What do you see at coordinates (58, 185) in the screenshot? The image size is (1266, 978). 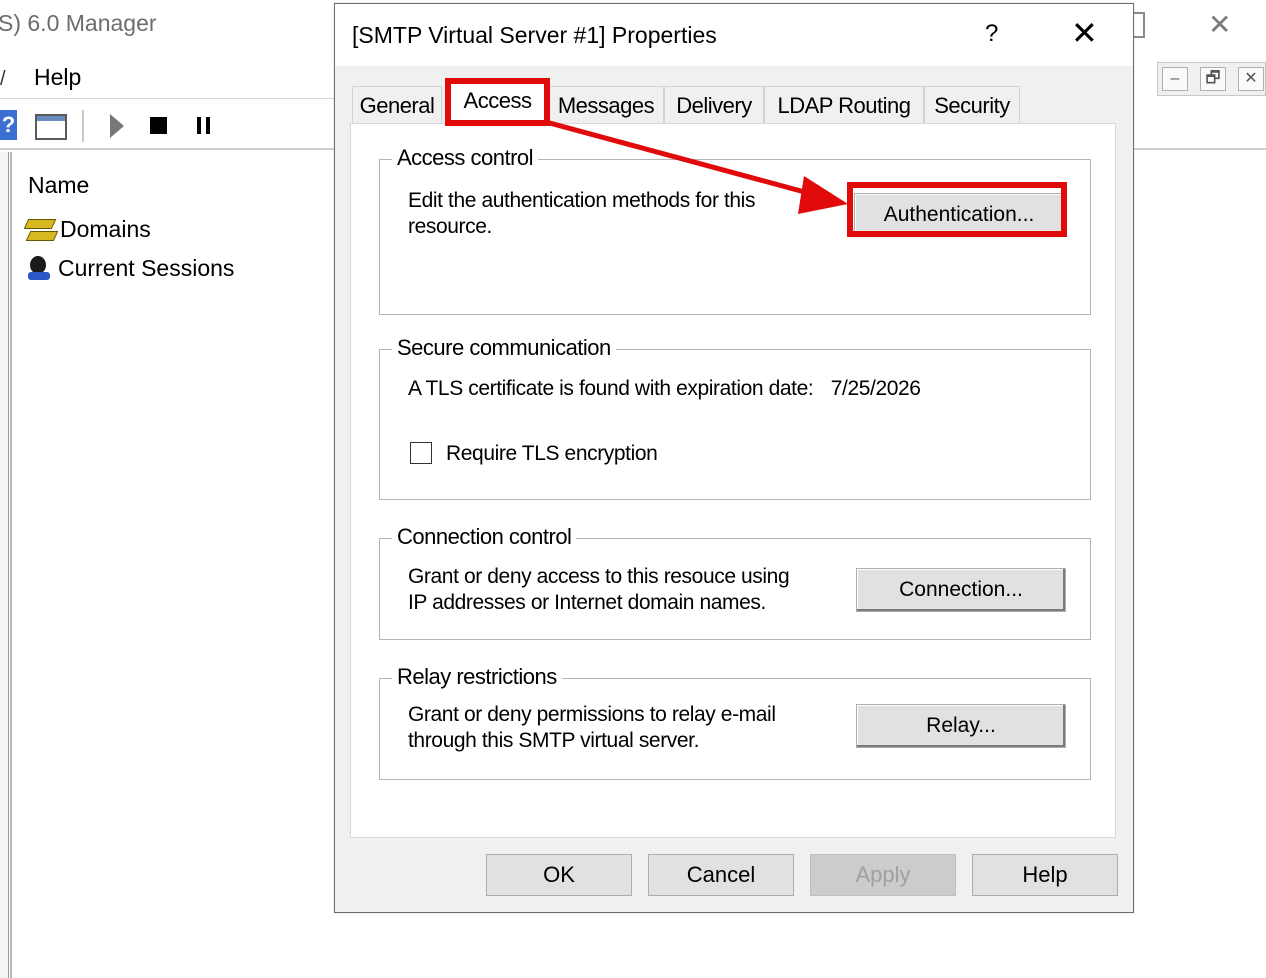 I see `column-header-name: Name` at bounding box center [58, 185].